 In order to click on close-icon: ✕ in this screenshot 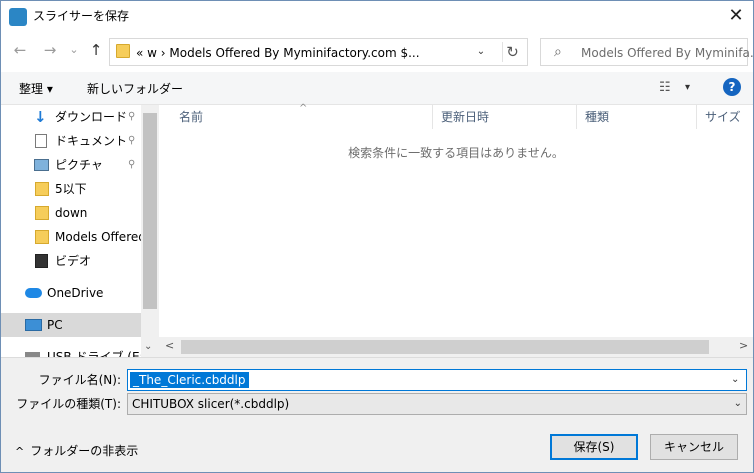, I will do `click(736, 16)`.